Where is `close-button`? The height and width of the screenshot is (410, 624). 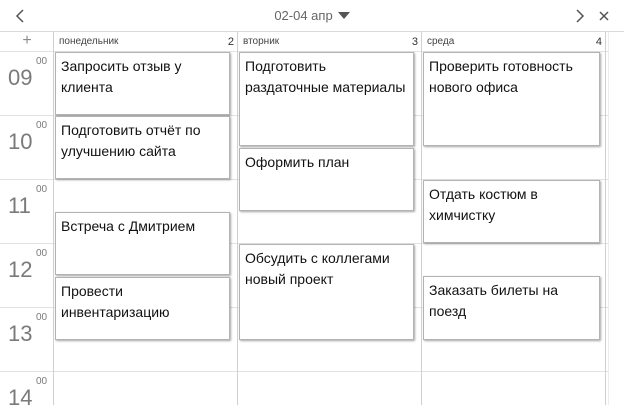
close-button is located at coordinates (604, 16).